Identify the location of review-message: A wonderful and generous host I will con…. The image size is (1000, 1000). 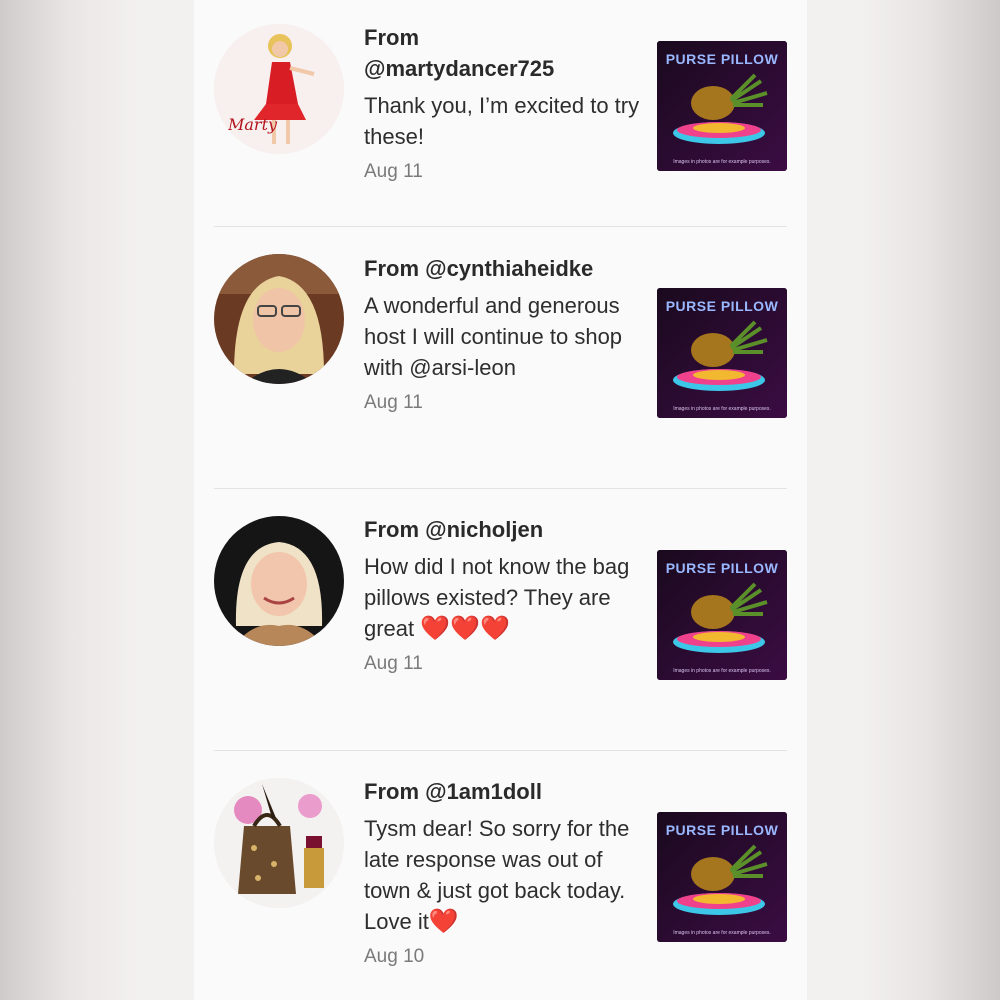
(493, 336).